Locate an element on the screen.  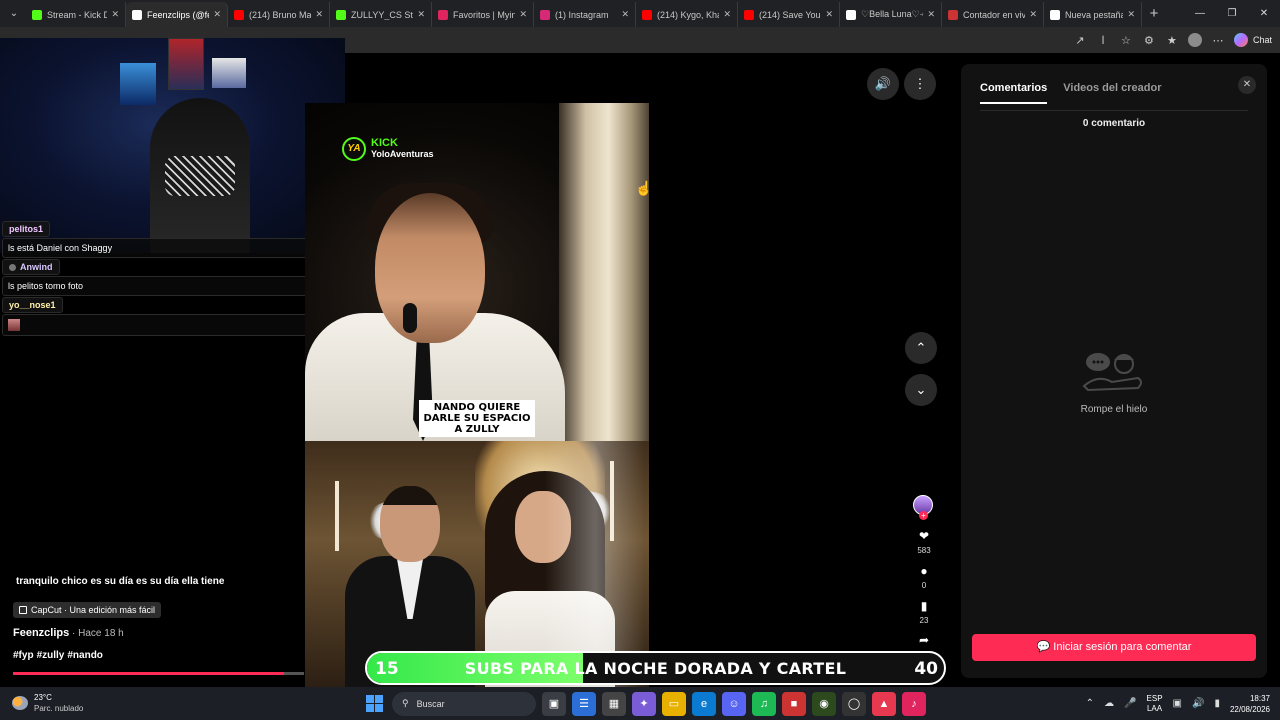
hashtag-link: #zully is located at coordinates (51, 655).